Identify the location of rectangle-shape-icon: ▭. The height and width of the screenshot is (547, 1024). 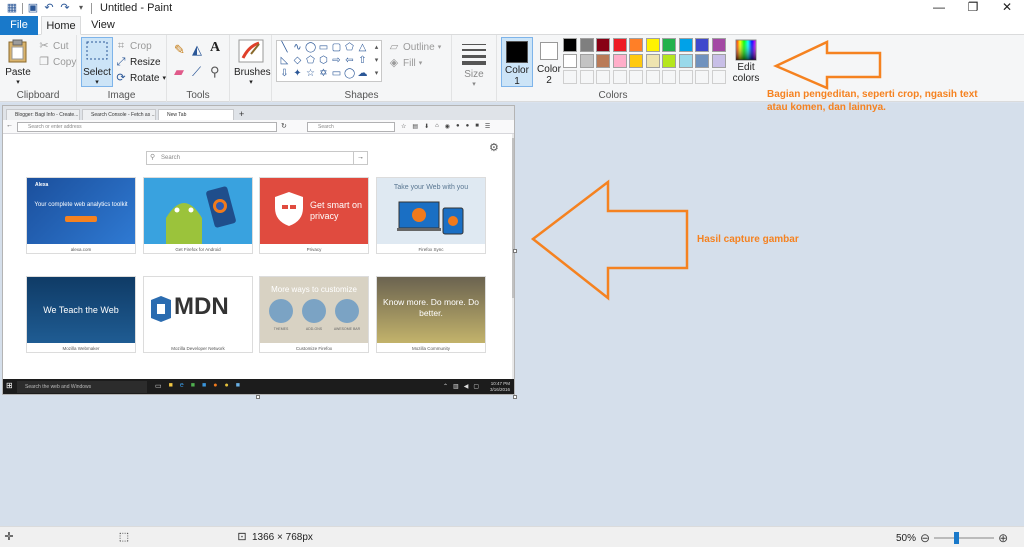
(323, 48).